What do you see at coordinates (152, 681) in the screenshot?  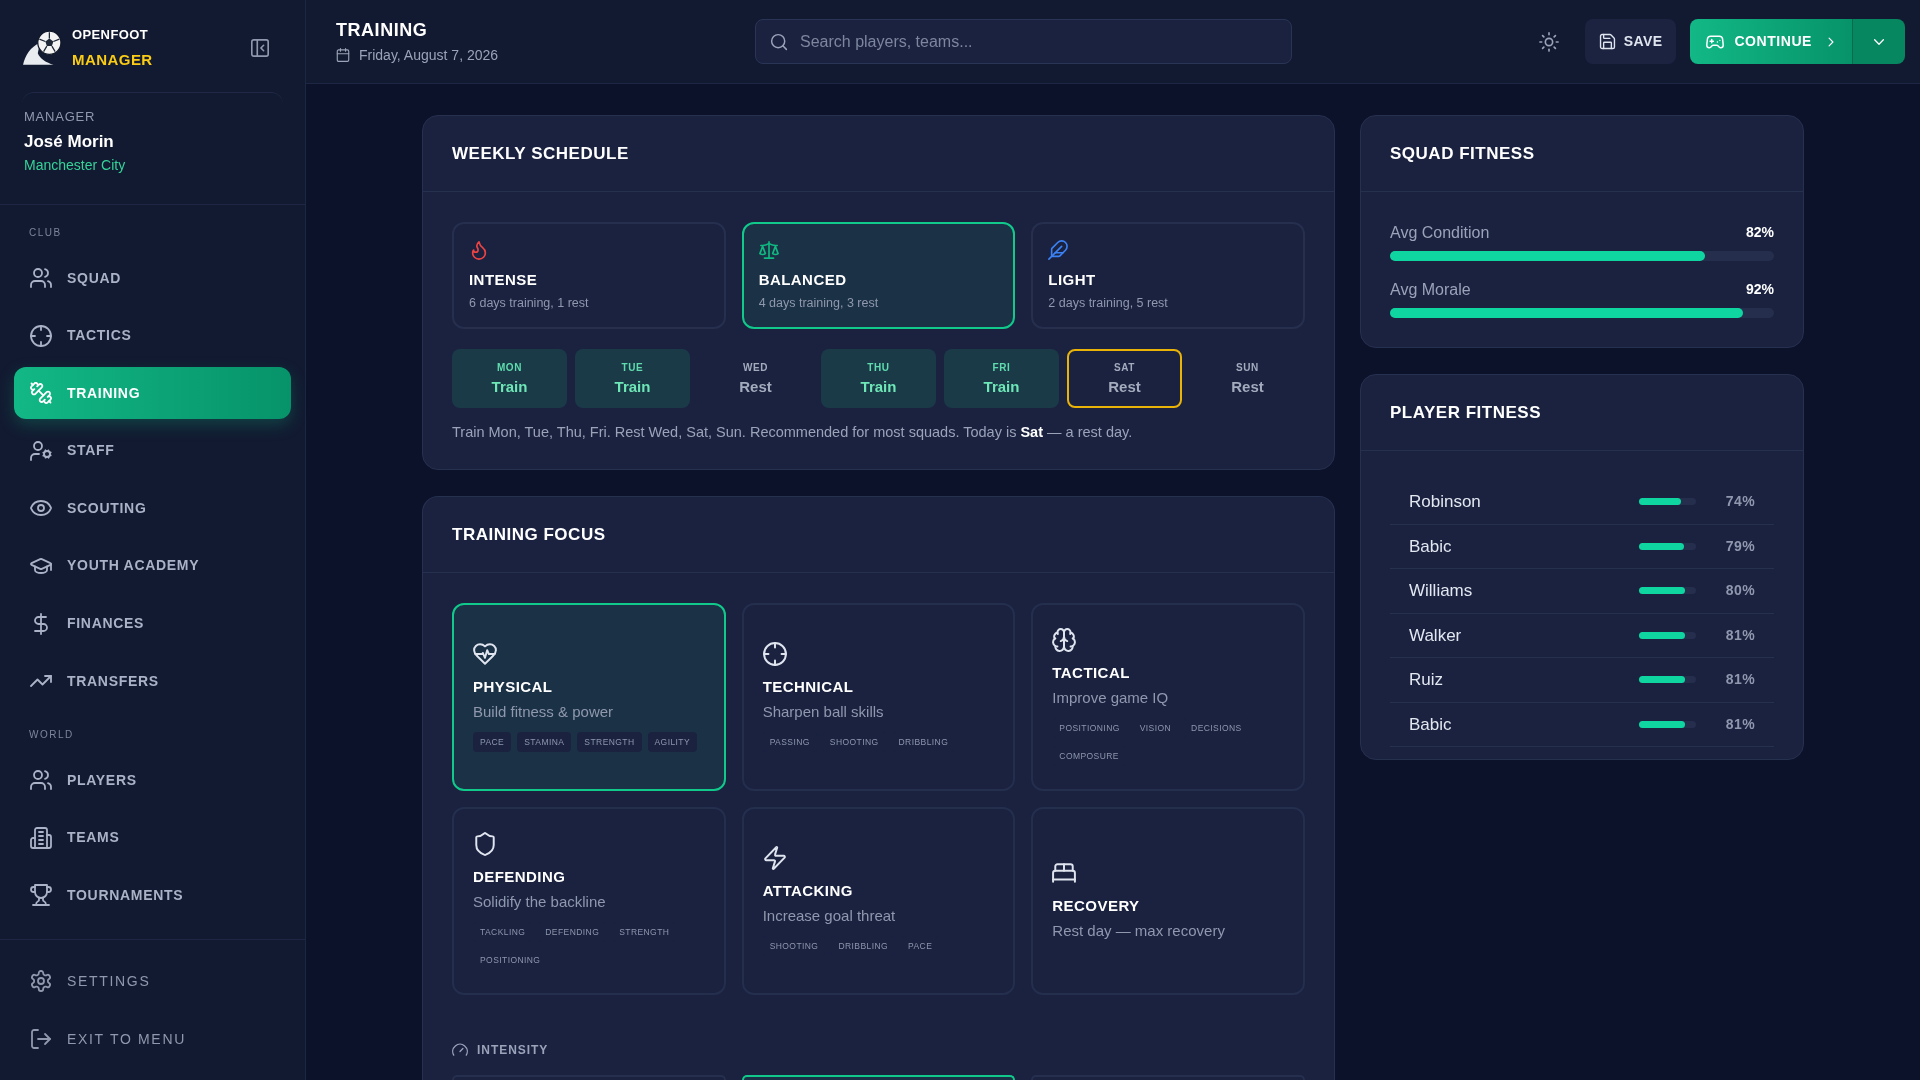 I see `nav-item: TRANSFERS` at bounding box center [152, 681].